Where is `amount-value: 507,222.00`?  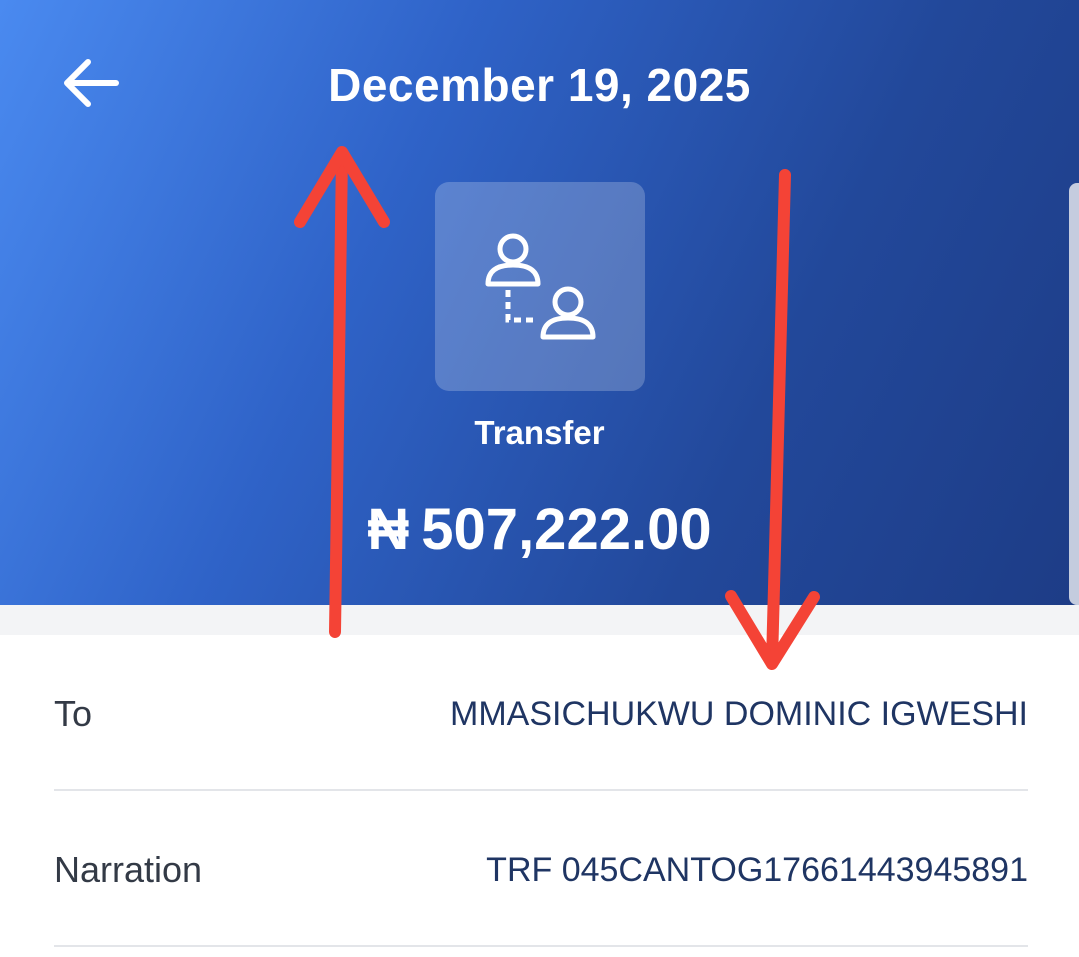 amount-value: 507,222.00 is located at coordinates (566, 529).